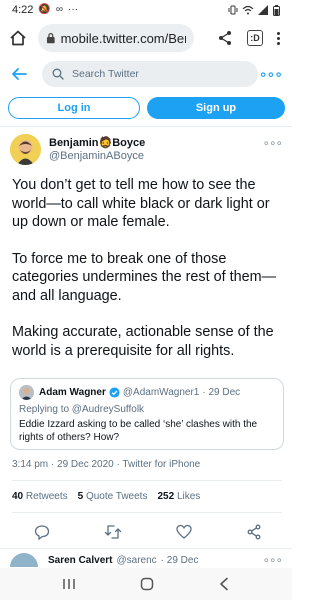 Image resolution: width=320 pixels, height=600 pixels. Describe the element at coordinates (50, 38) in the screenshot. I see `lock-icon` at that location.